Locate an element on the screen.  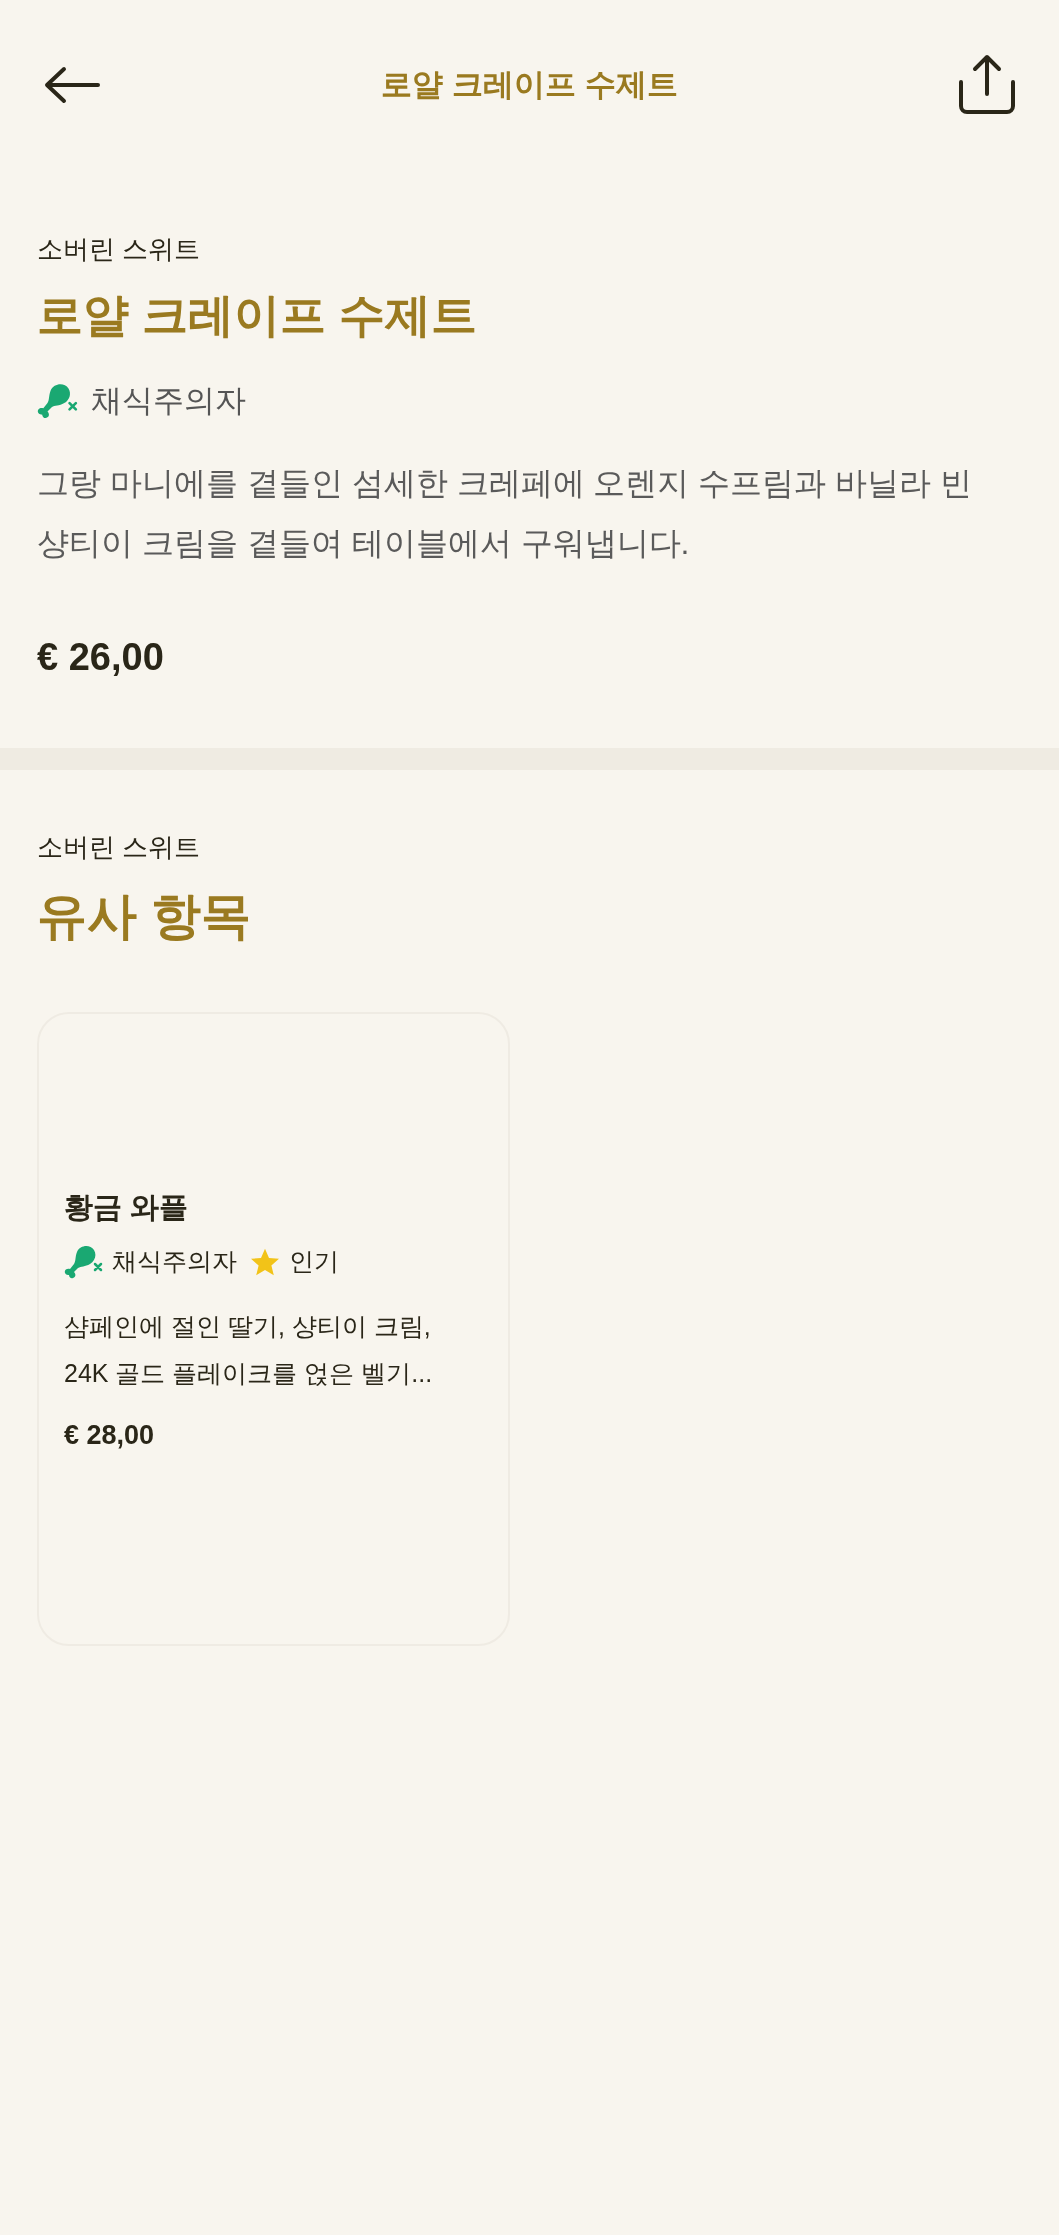
back-arrow-icon is located at coordinates (72, 85).